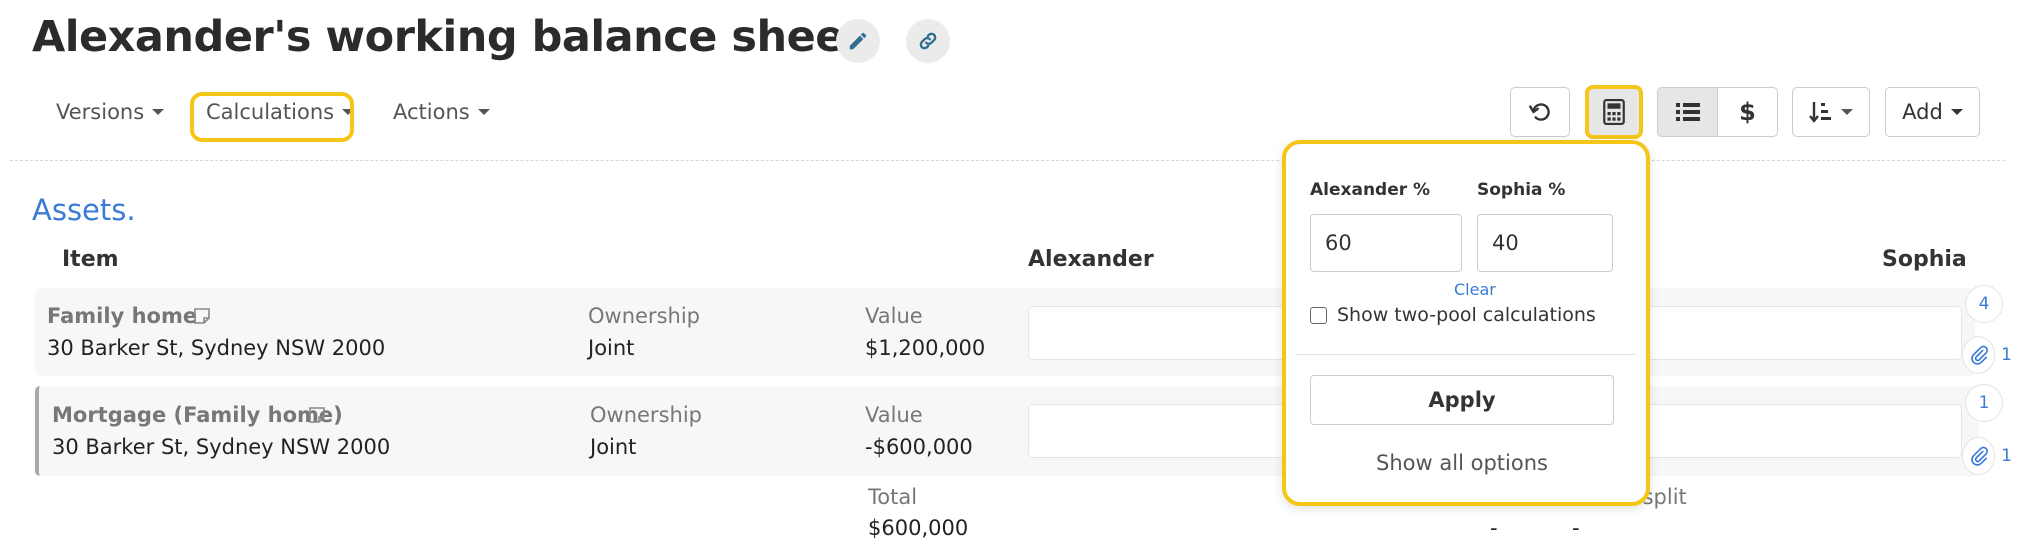  I want to click on divider, so click(1007, 160).